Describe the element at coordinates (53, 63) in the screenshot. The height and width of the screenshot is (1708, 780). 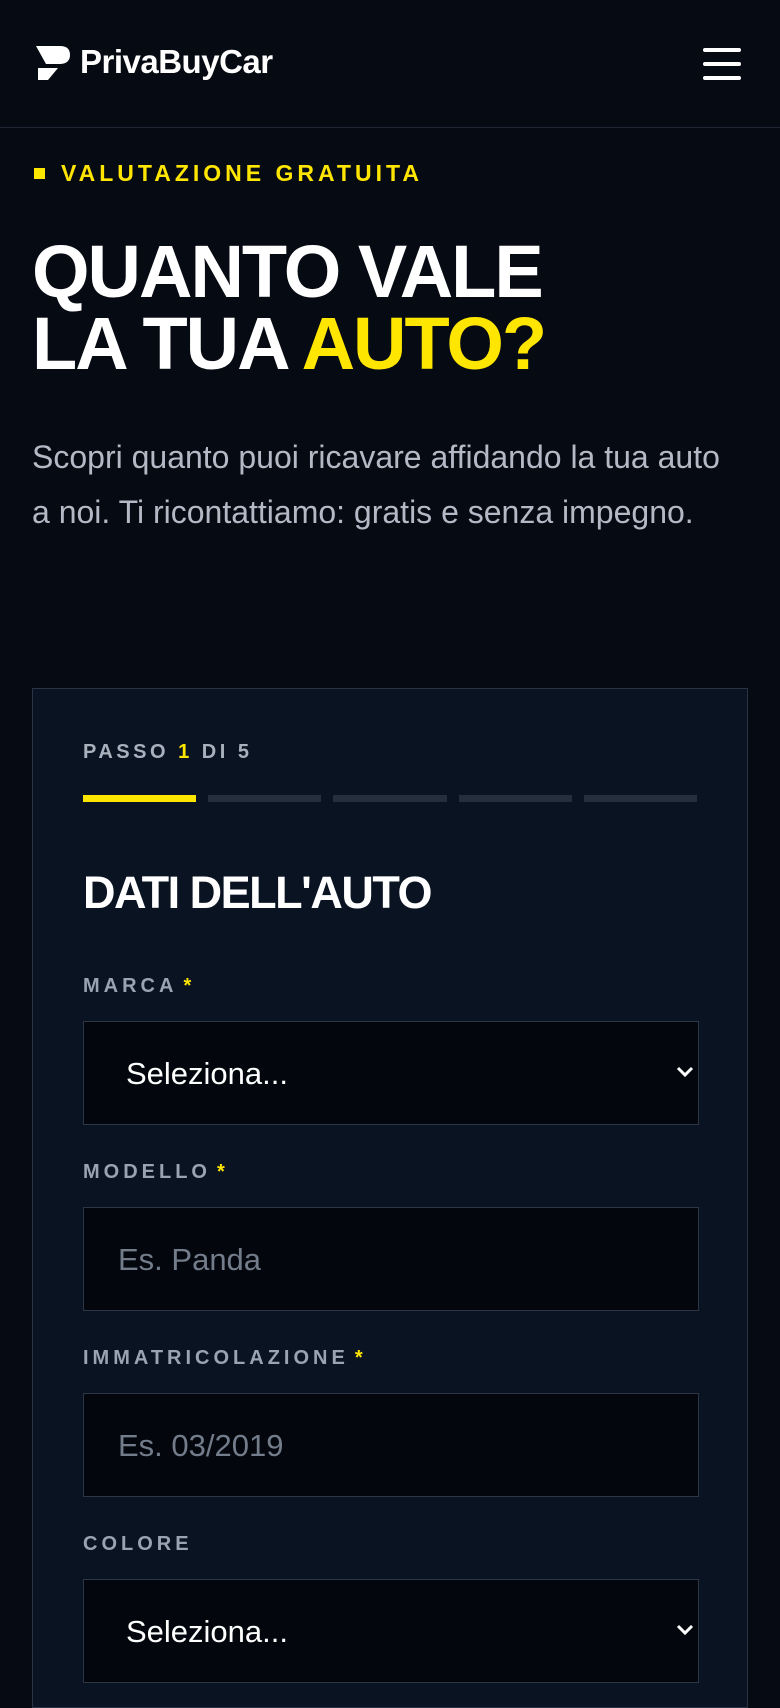
I see `brand-logo-icon` at that location.